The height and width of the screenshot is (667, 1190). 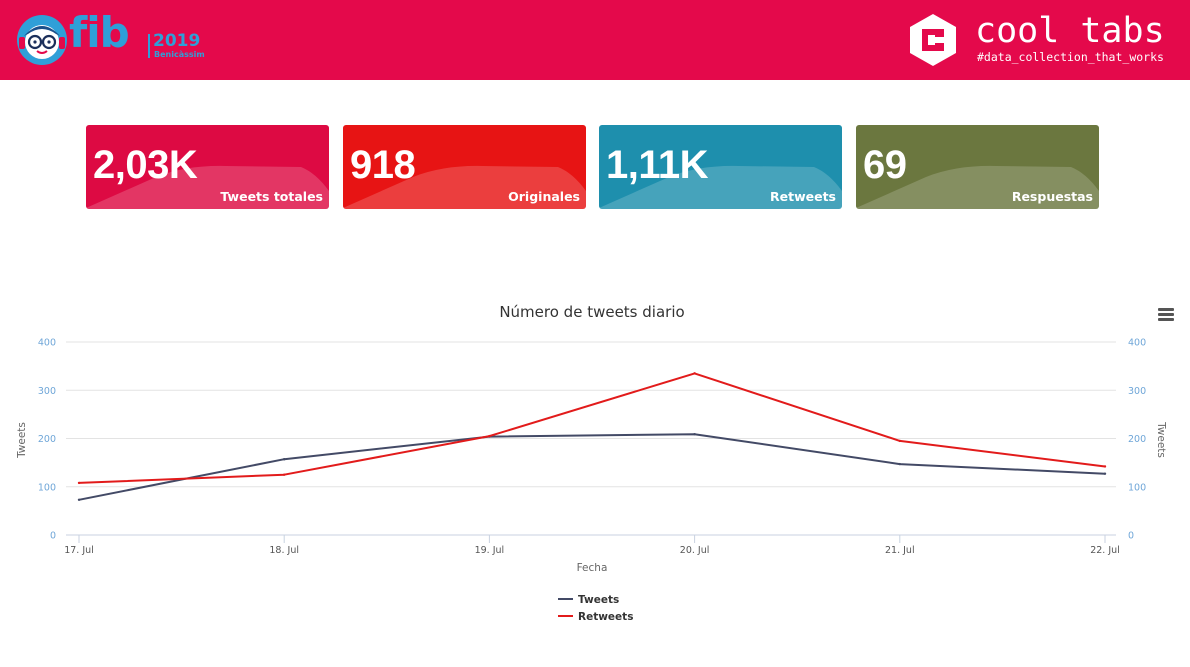 I want to click on x-tick-label: 22. Jul, so click(x=1105, y=550).